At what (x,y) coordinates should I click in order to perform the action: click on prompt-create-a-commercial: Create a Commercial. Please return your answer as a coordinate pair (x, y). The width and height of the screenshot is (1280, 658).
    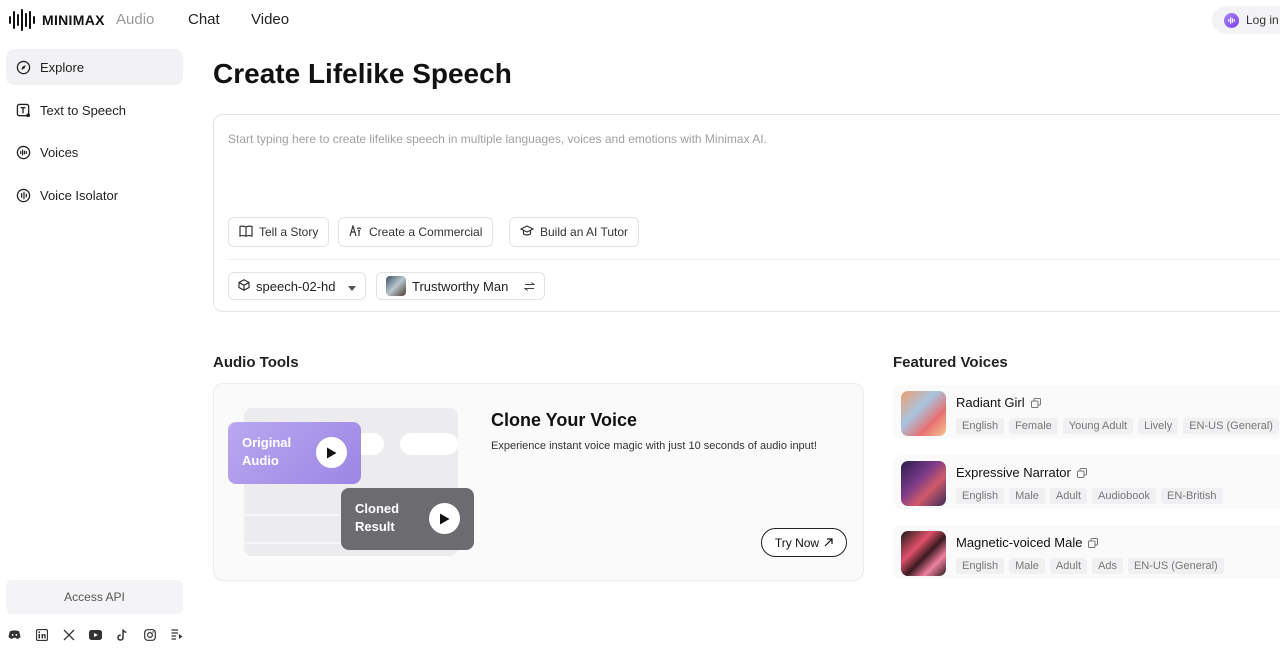
    Looking at the image, I should click on (416, 232).